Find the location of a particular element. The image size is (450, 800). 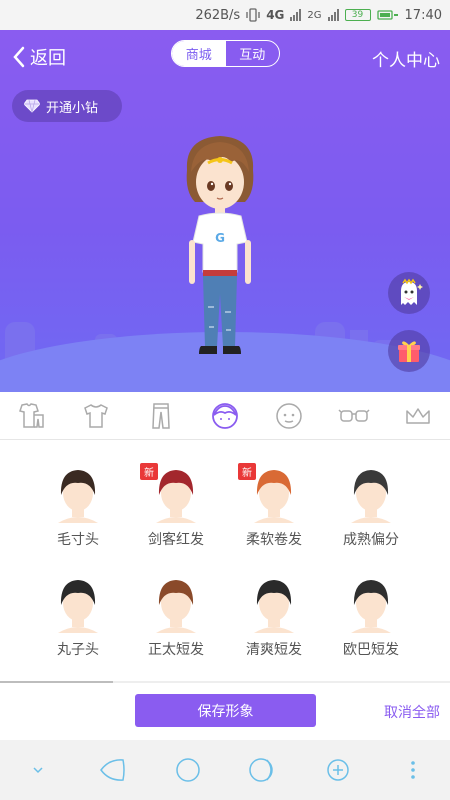

ghost-mascot-icon is located at coordinates (412, 291).